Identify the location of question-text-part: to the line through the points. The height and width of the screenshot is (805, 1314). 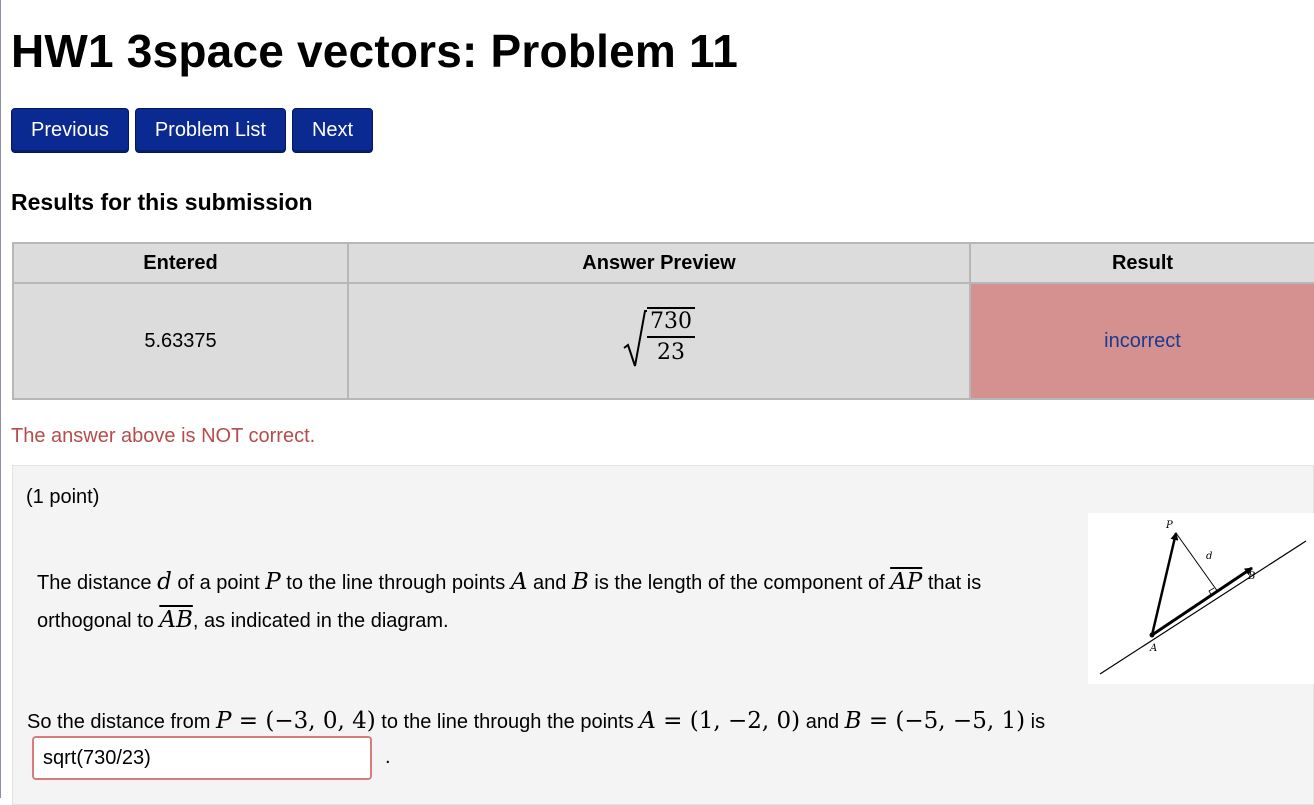
(507, 722).